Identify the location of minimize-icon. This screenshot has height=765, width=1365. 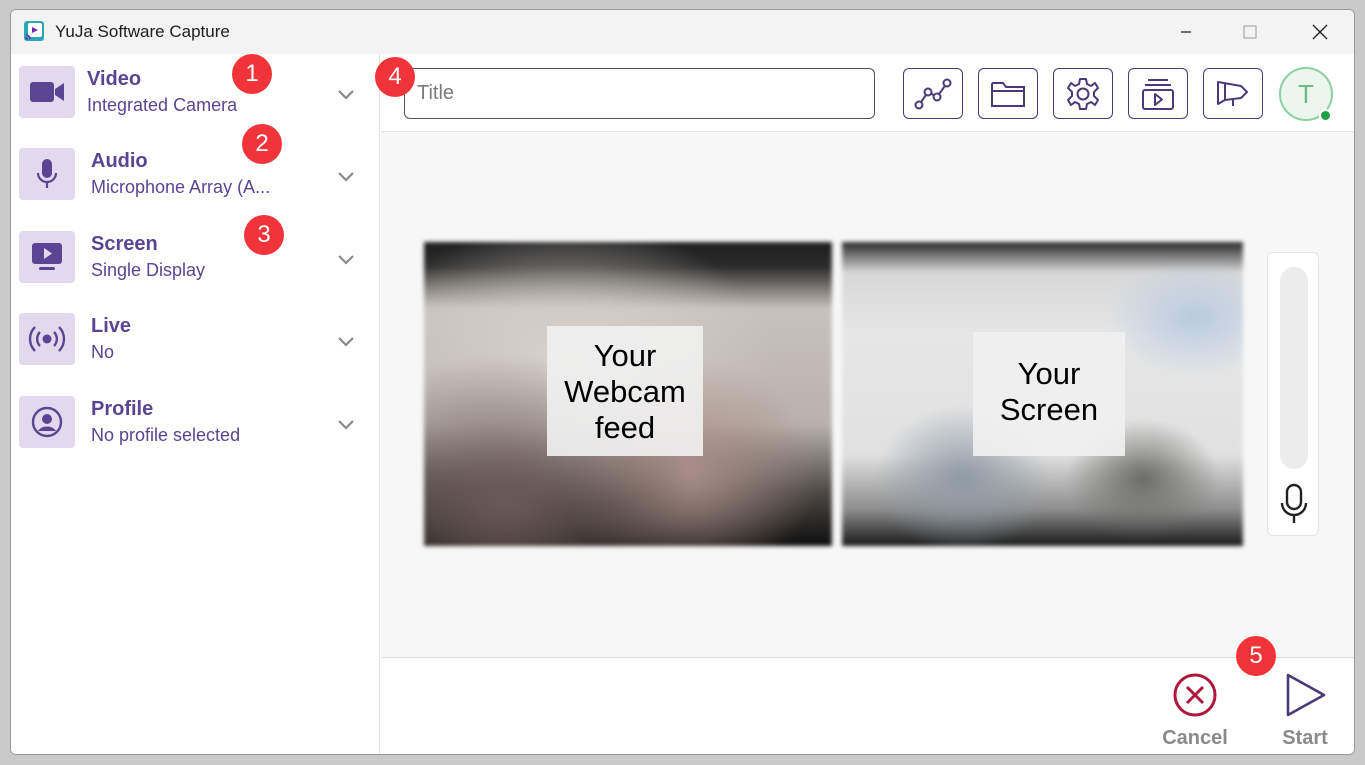
(1186, 32).